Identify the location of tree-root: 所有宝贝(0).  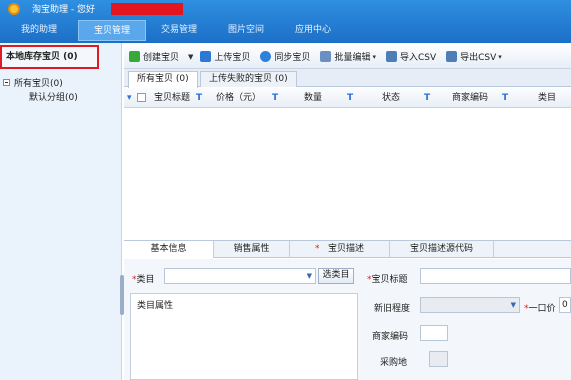
(40, 82).